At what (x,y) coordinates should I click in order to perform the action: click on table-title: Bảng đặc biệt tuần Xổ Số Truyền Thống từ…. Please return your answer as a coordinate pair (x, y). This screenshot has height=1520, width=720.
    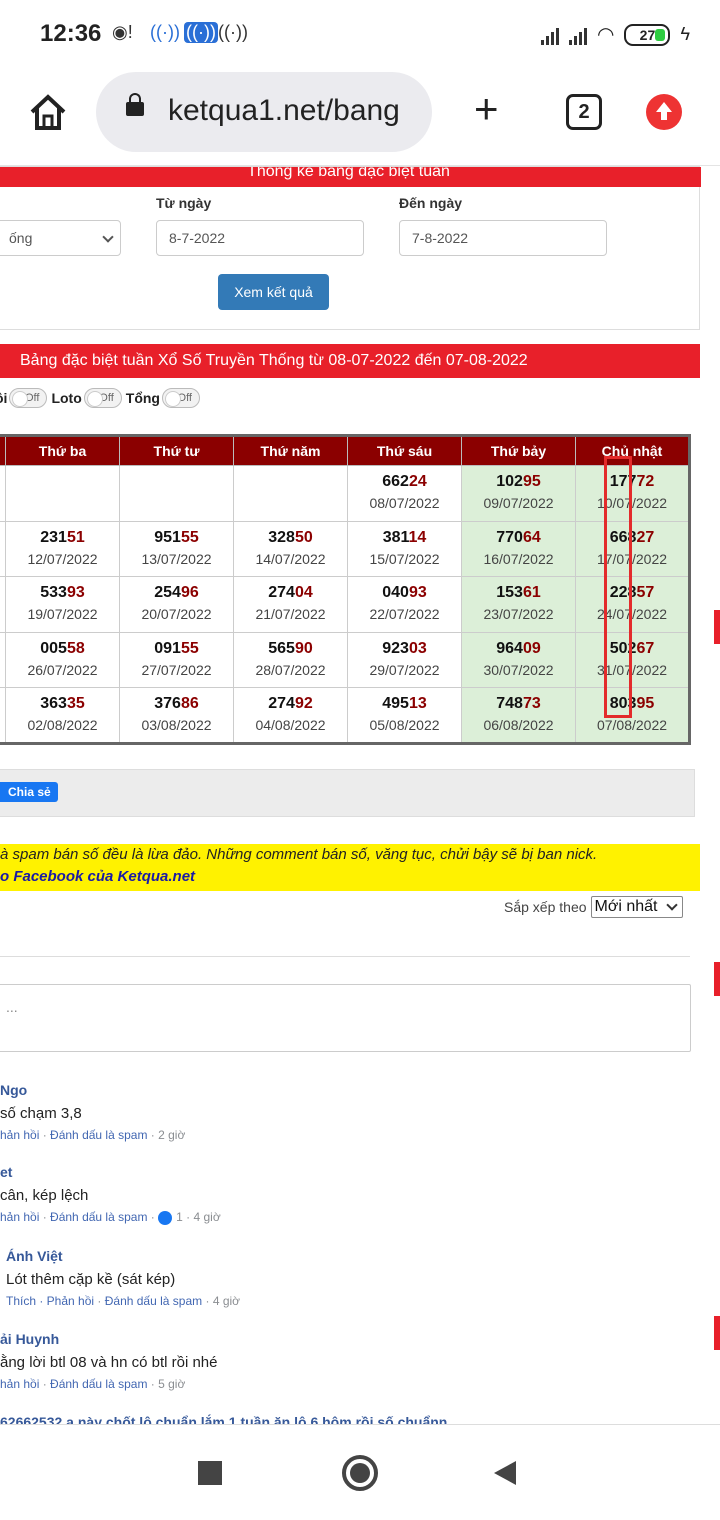
    Looking at the image, I should click on (350, 361).